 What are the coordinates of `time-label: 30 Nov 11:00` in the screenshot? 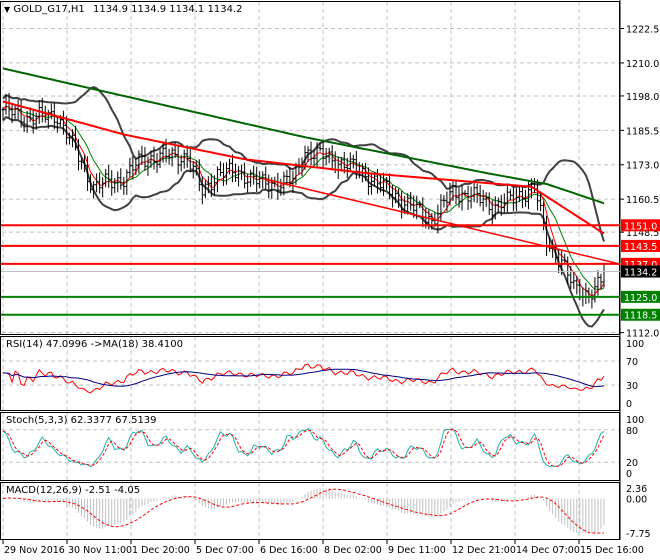 It's located at (100, 550).